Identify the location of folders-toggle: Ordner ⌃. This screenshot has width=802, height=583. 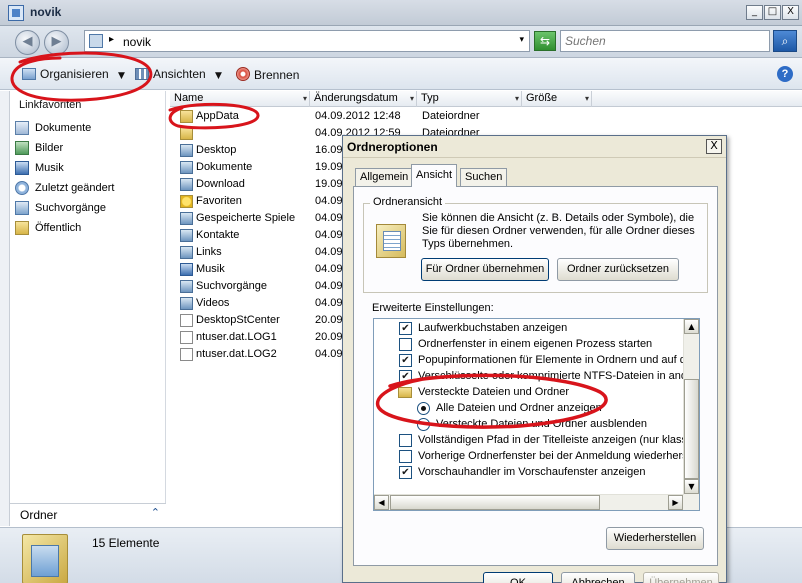
(88, 514).